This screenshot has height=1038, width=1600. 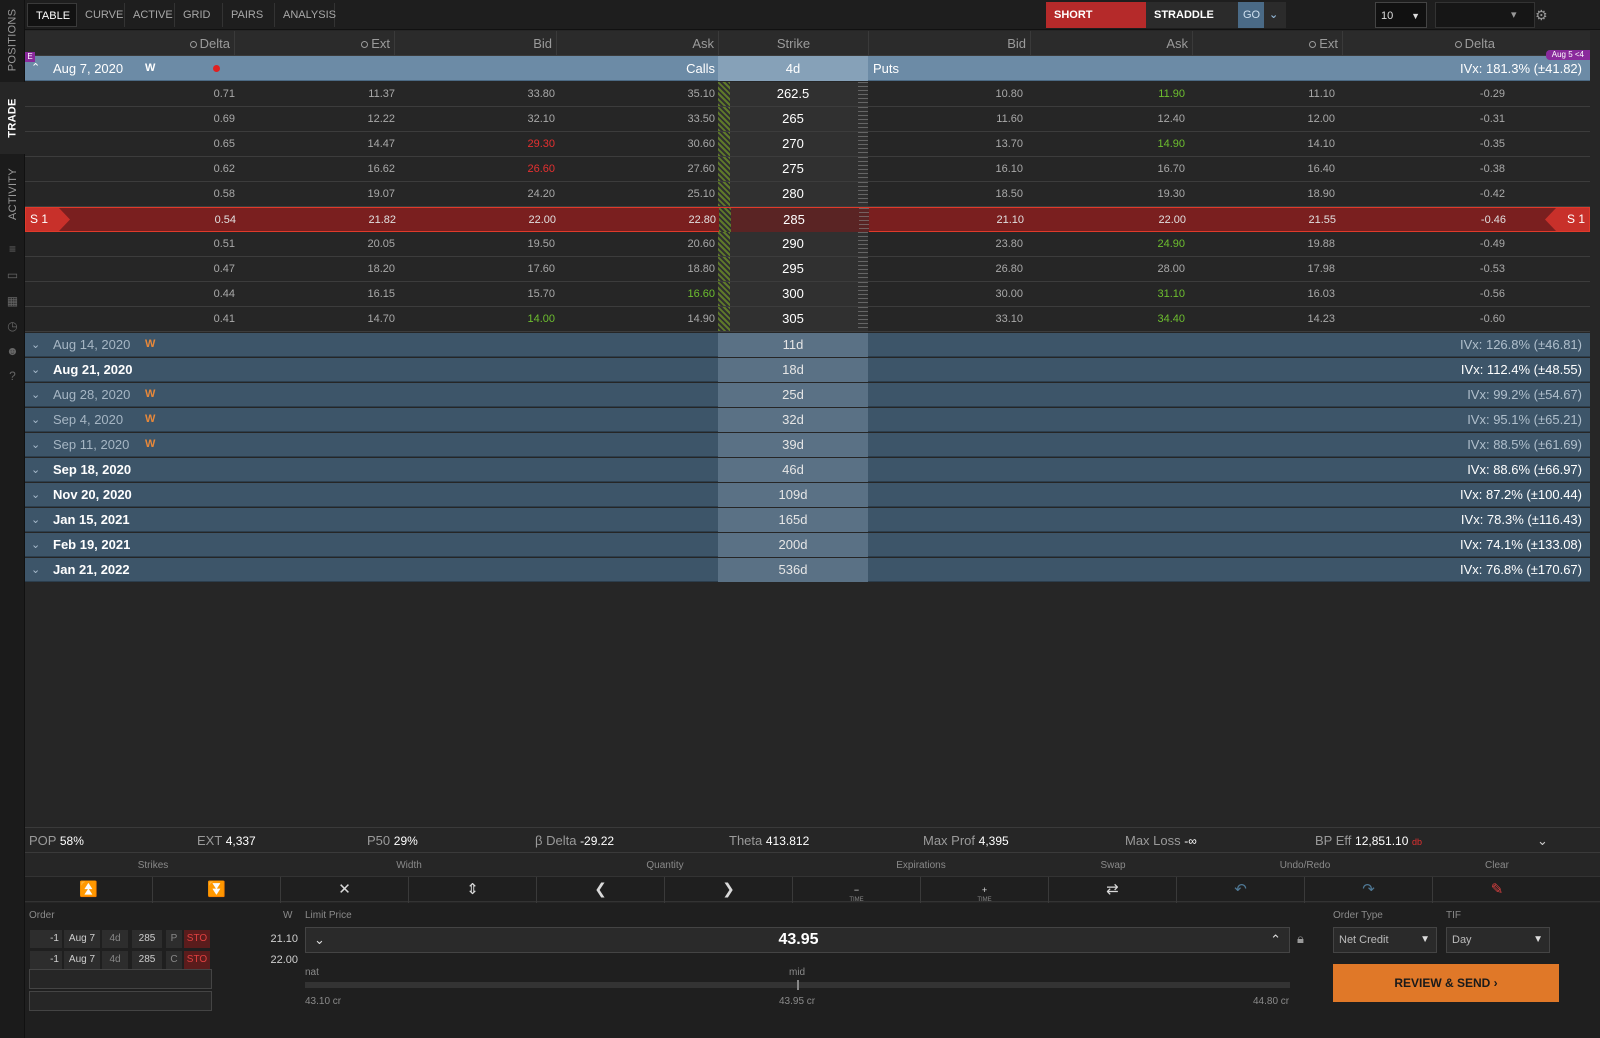 I want to click on cell-c-delta: 0.41, so click(x=195, y=319).